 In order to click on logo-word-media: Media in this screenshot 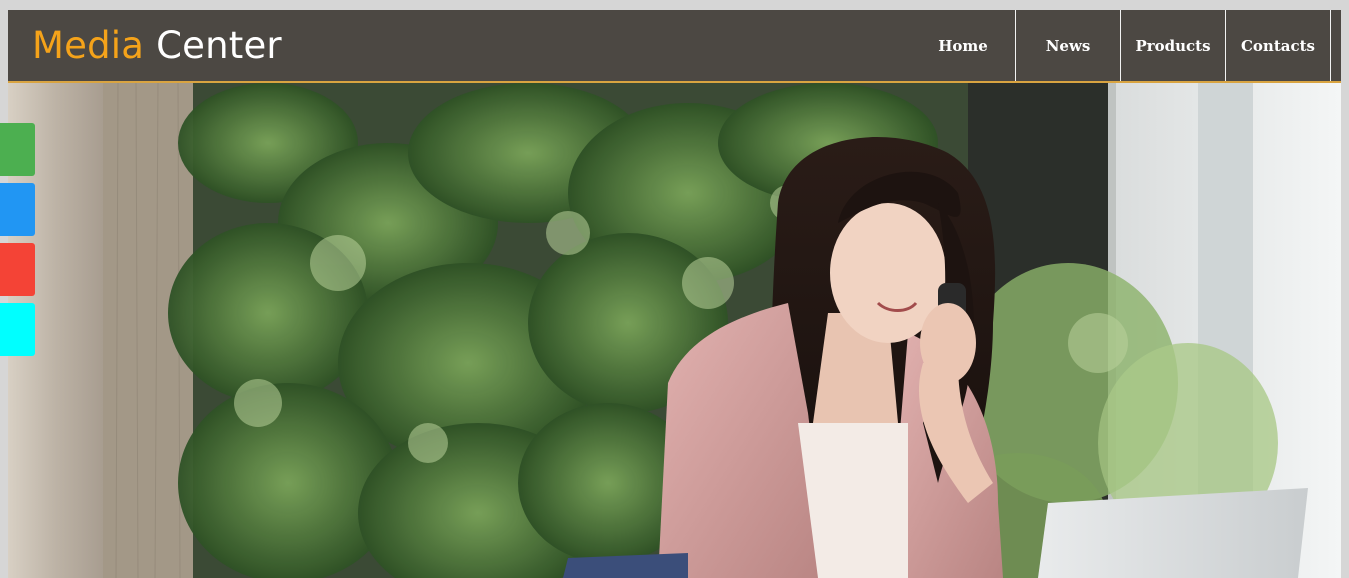, I will do `click(88, 45)`.